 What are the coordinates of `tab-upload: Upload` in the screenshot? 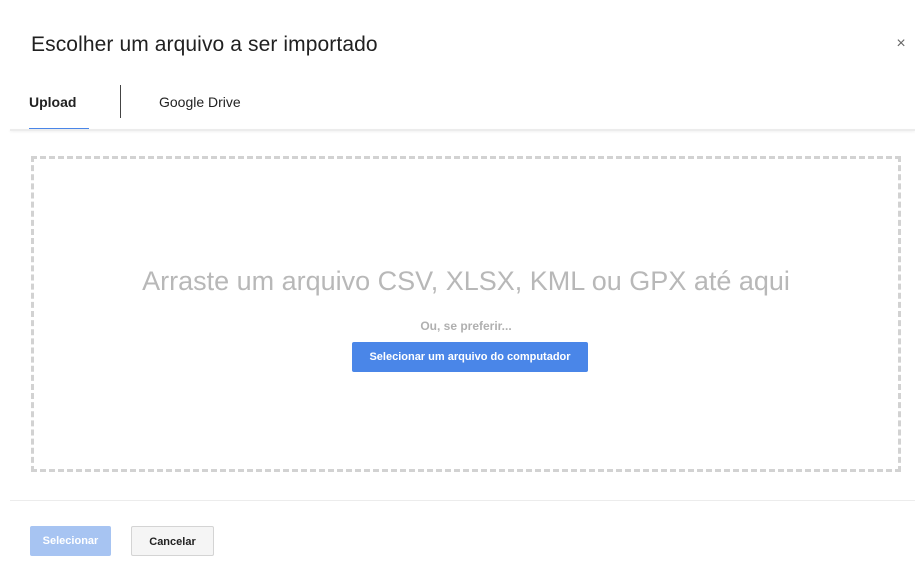 It's located at (59, 107).